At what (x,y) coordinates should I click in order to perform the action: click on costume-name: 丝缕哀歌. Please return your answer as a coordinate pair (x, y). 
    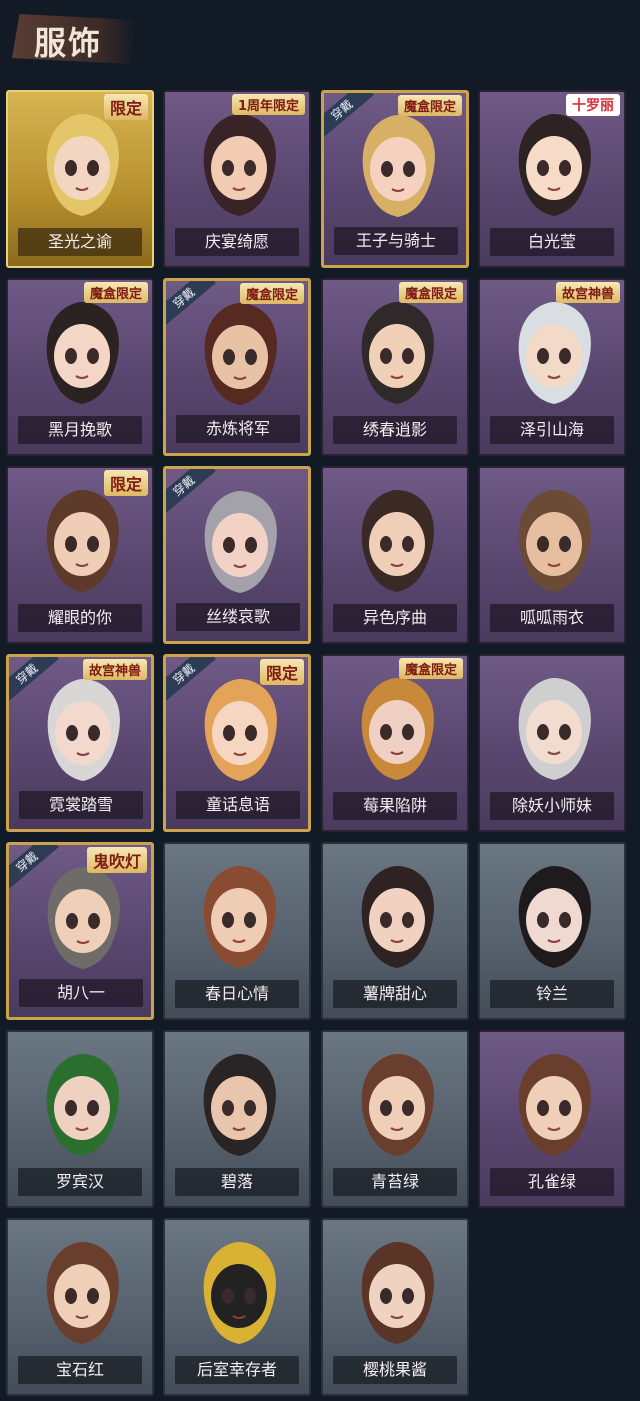
    Looking at the image, I should click on (238, 617).